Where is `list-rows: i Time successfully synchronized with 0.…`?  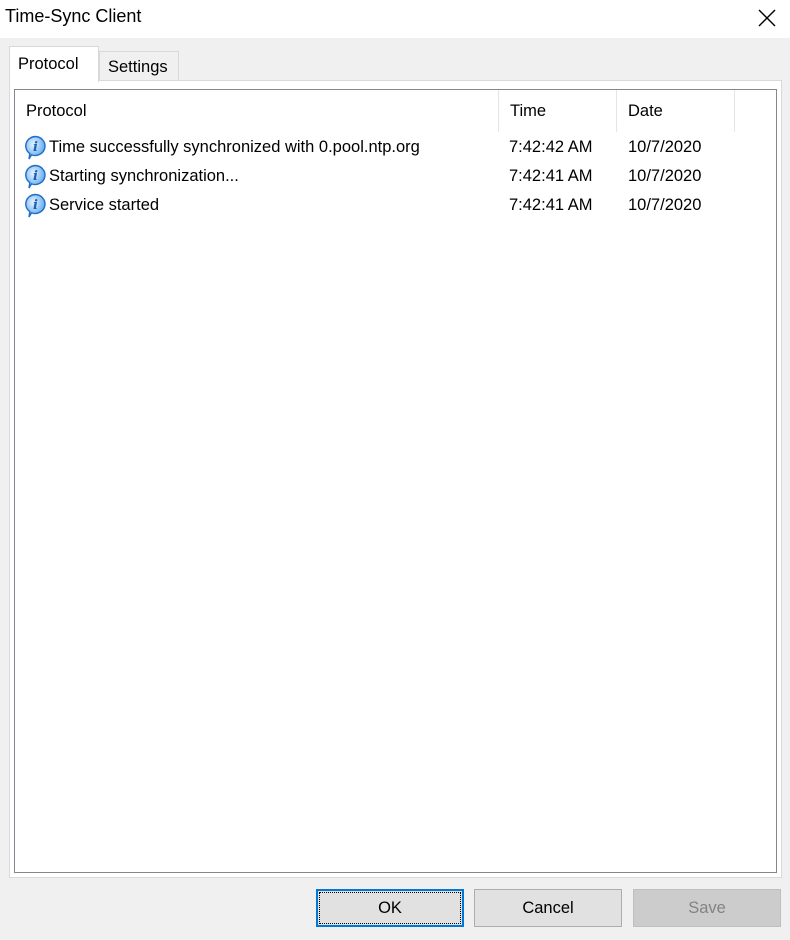
list-rows: i Time successfully synchronized with 0.… is located at coordinates (395, 176).